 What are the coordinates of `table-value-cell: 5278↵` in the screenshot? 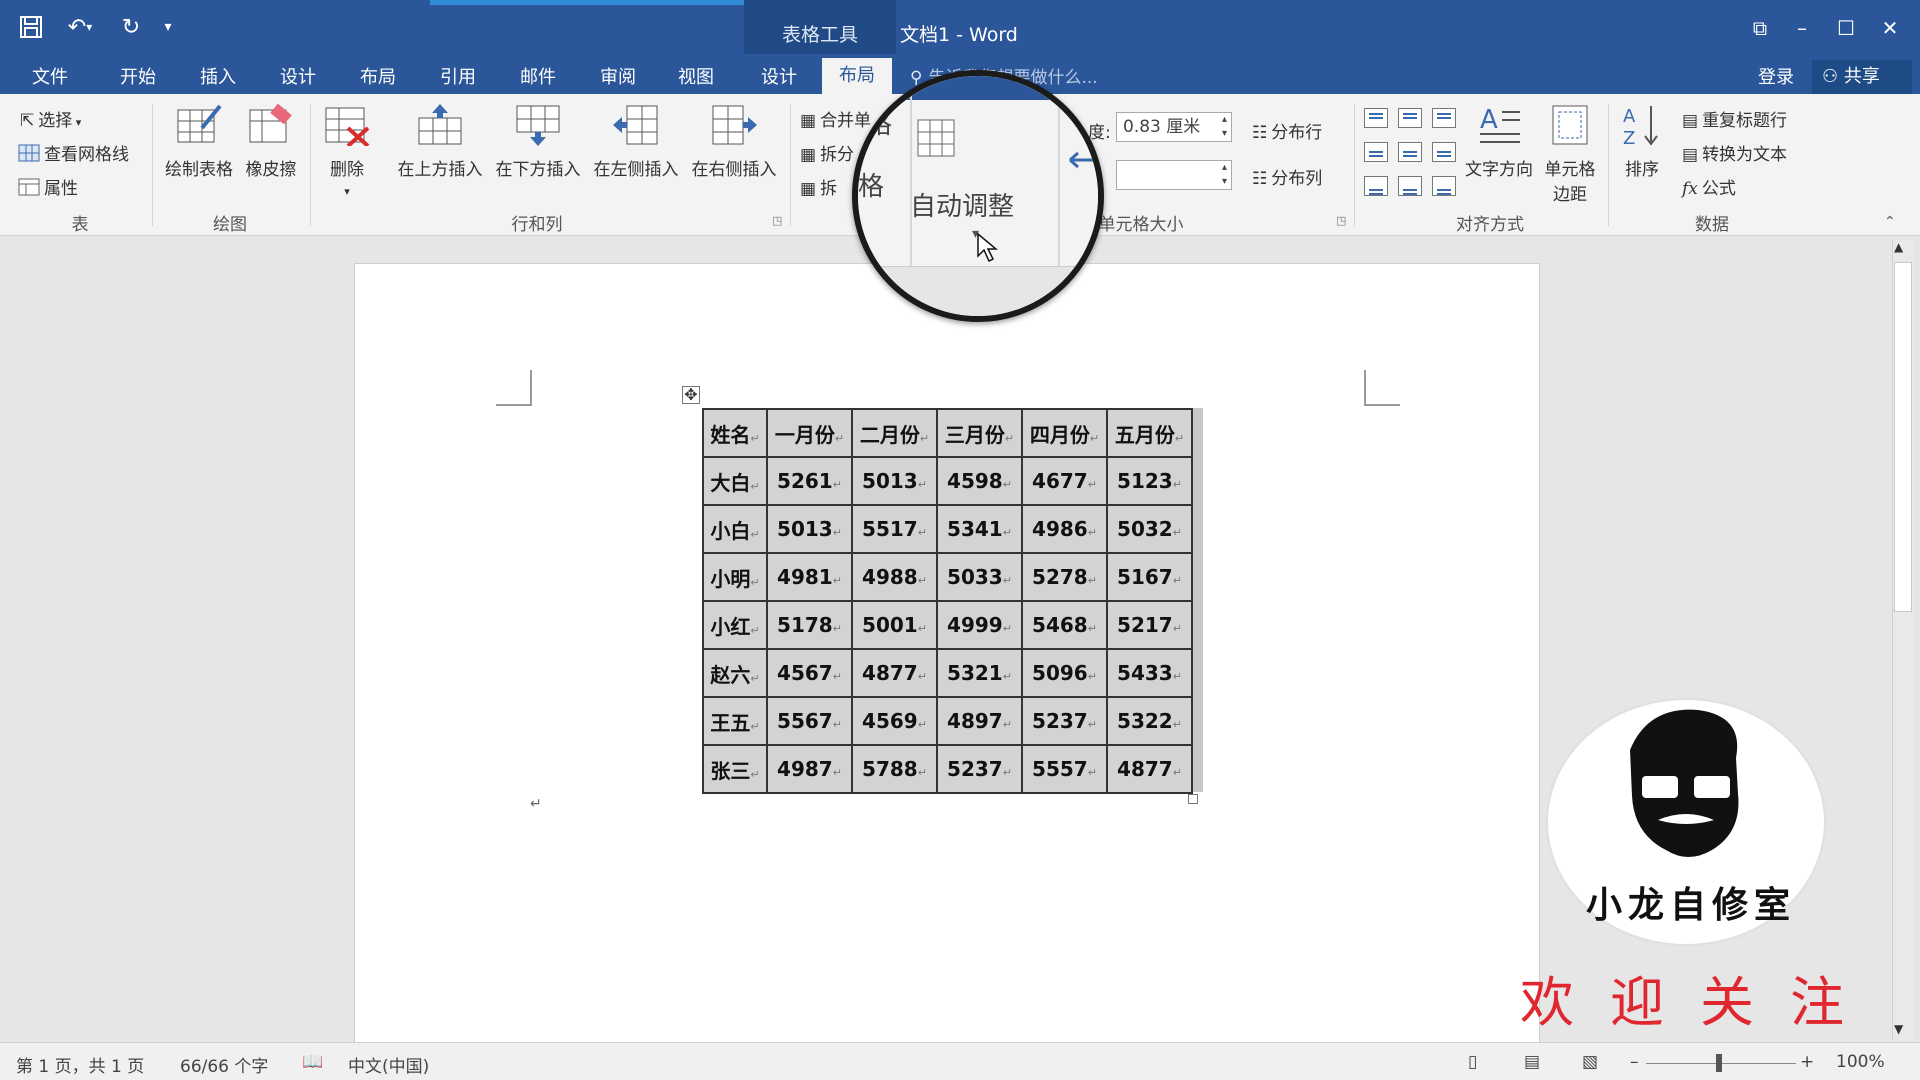 It's located at (1064, 577).